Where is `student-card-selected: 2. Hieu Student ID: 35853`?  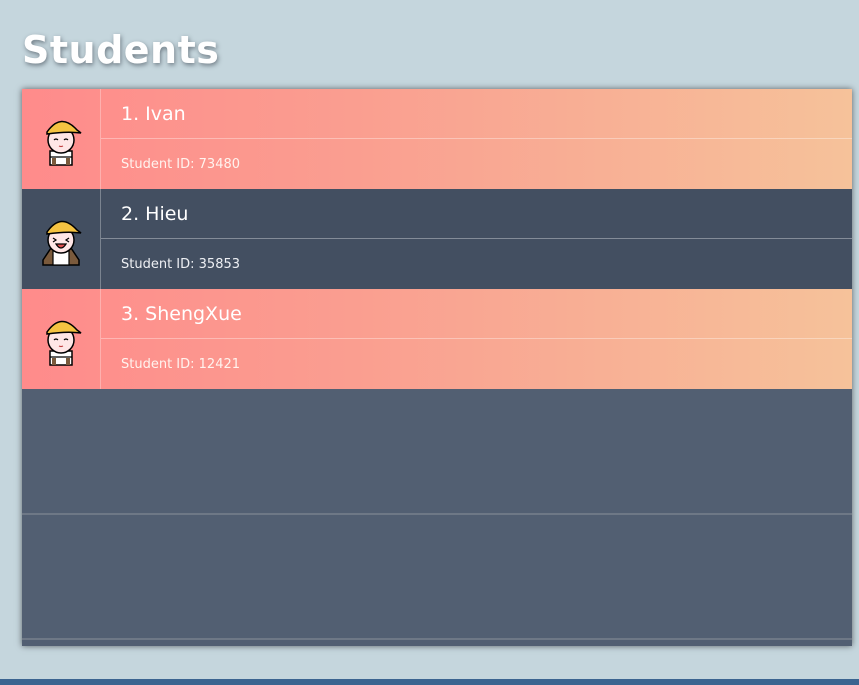
student-card-selected: 2. Hieu Student ID: 35853 is located at coordinates (437, 239).